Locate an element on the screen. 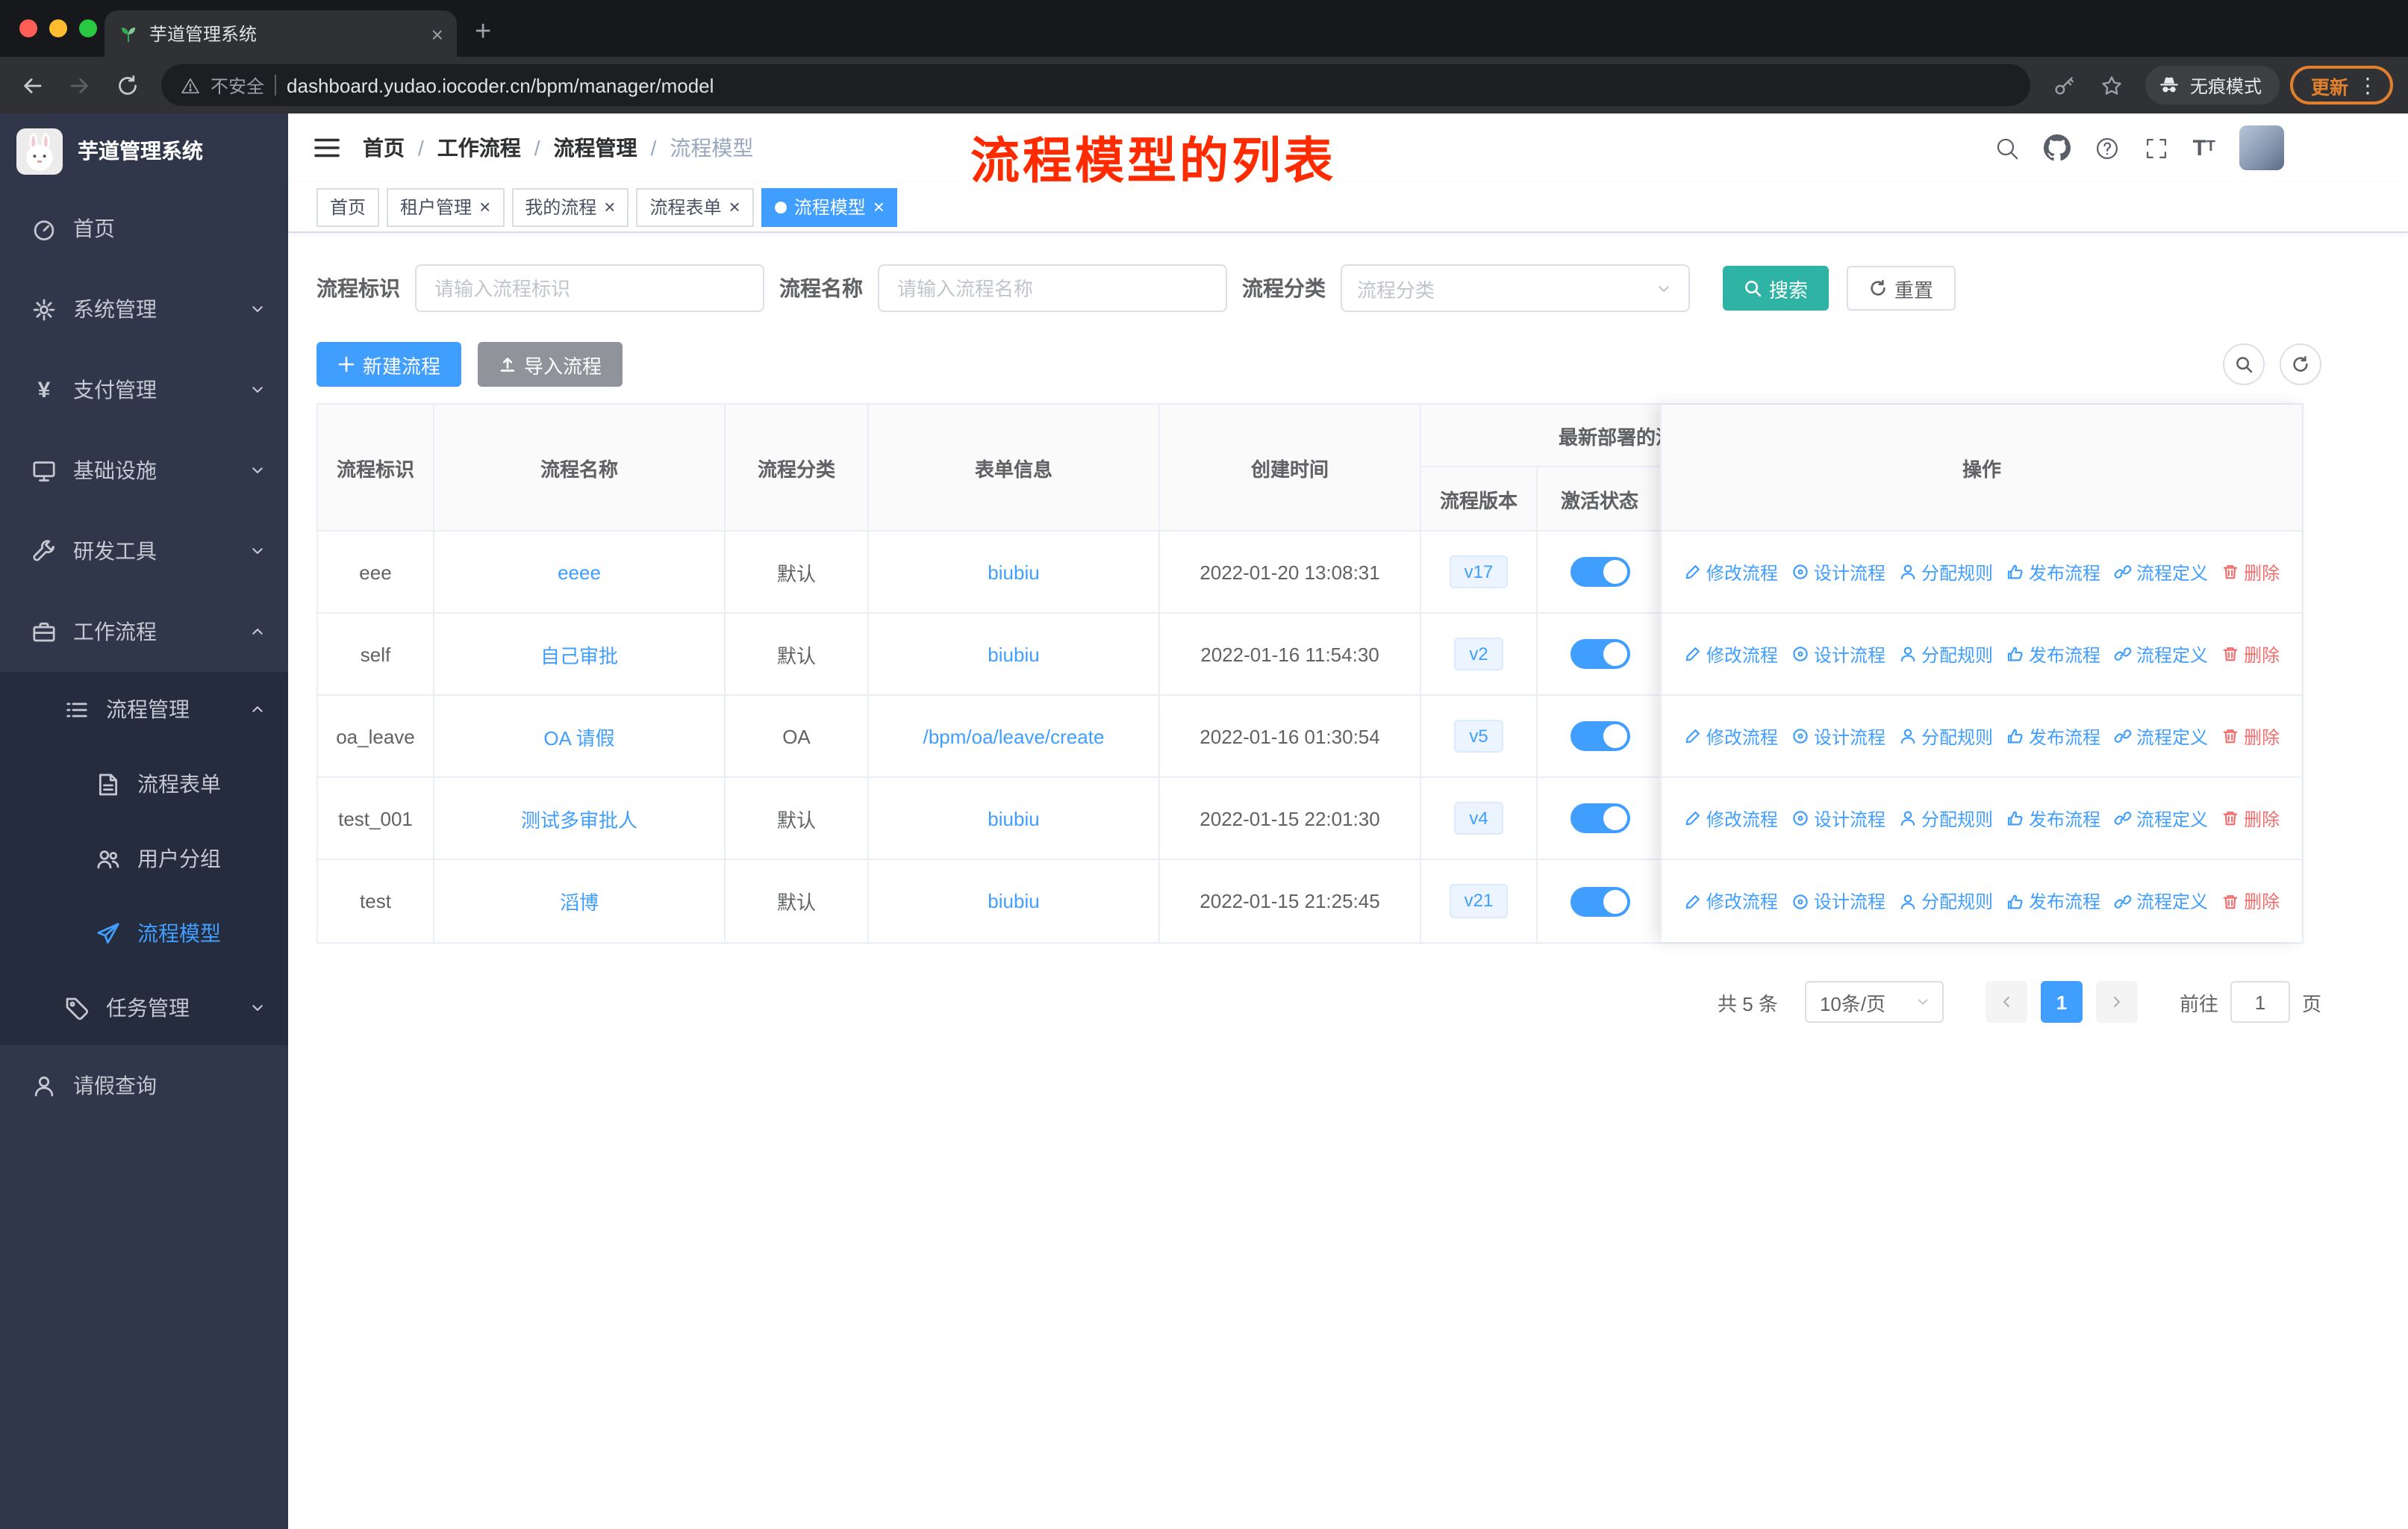 The width and height of the screenshot is (2408, 1529). sidebar-item-process-management: 流程管理 is located at coordinates (144, 710).